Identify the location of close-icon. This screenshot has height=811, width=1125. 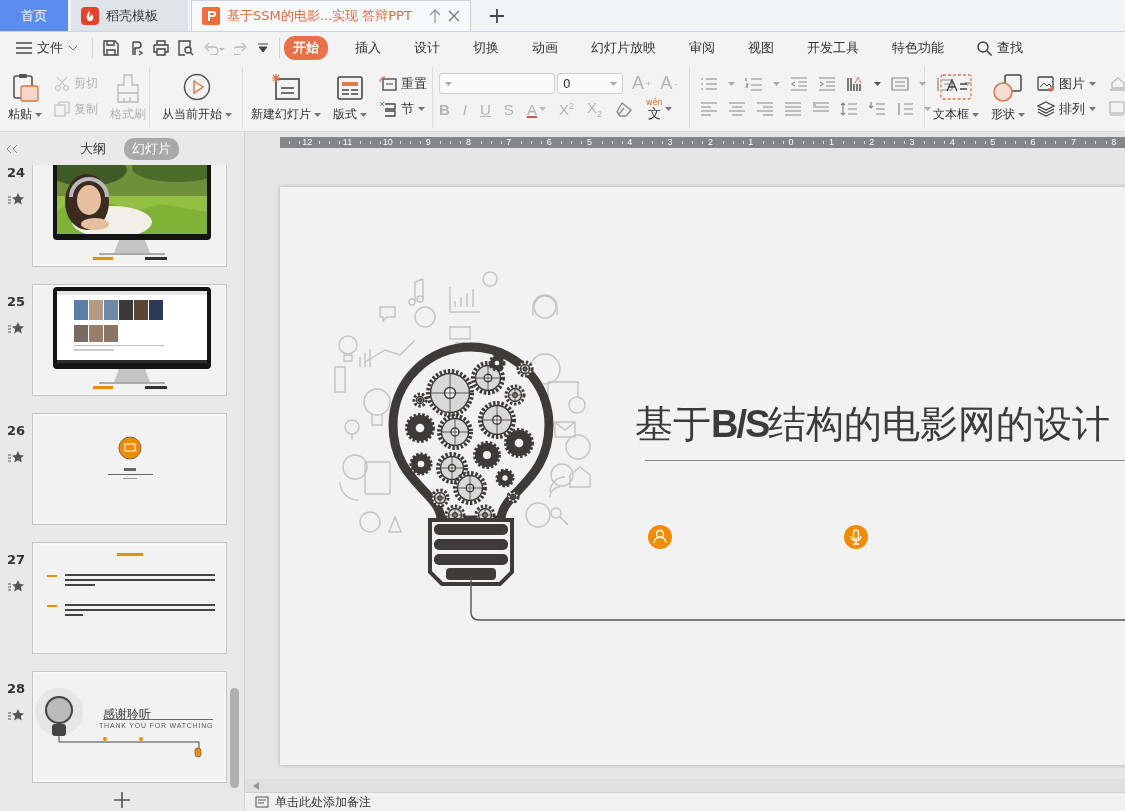
(453, 16).